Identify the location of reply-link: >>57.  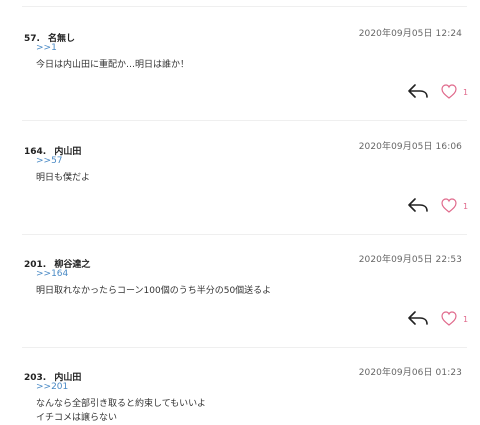
(49, 161).